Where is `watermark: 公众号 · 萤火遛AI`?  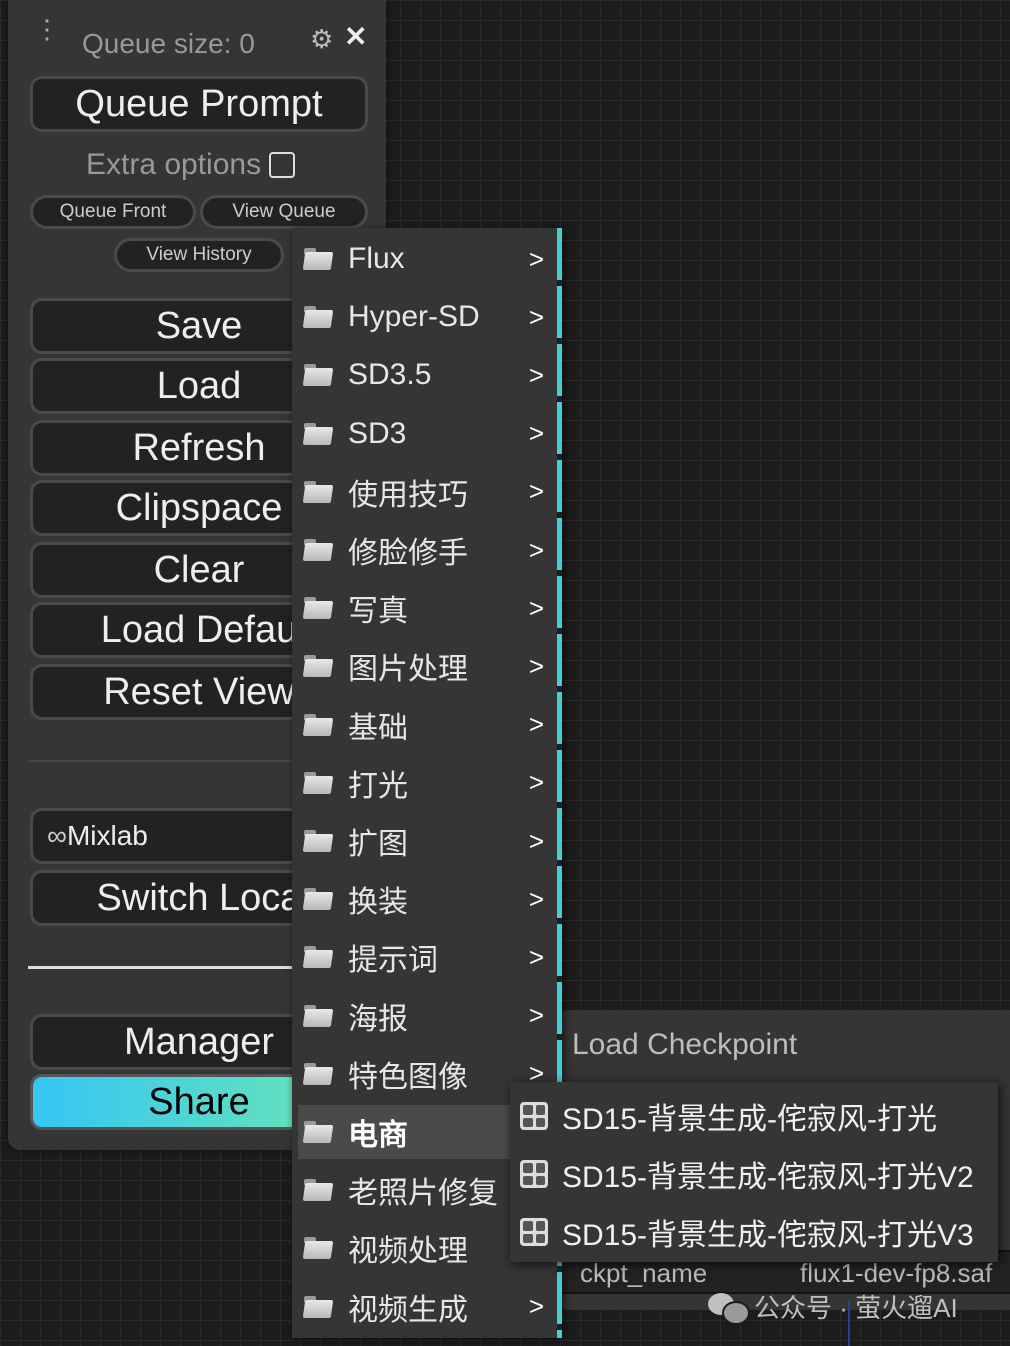 watermark: 公众号 · 萤火遛AI is located at coordinates (833, 1306).